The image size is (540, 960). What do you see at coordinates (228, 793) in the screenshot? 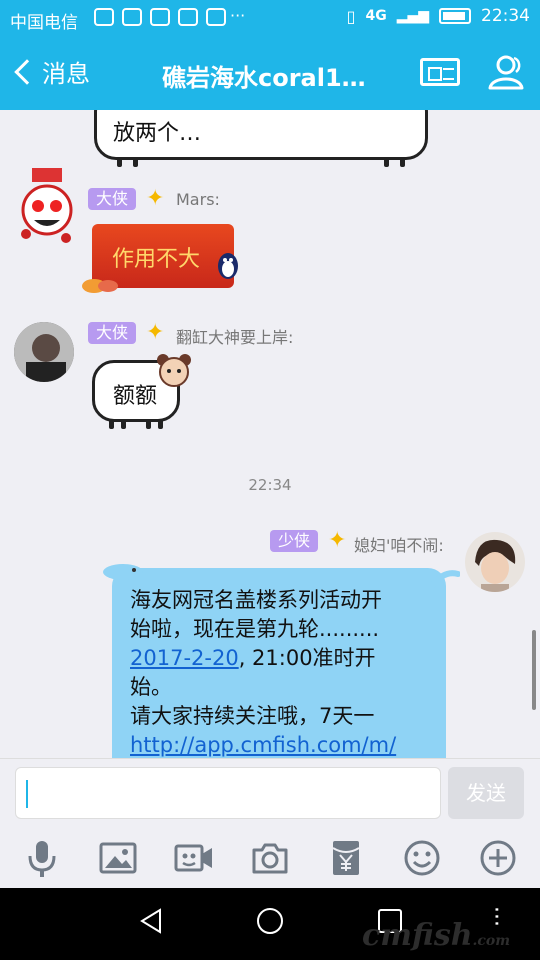
I see `message-input` at bounding box center [228, 793].